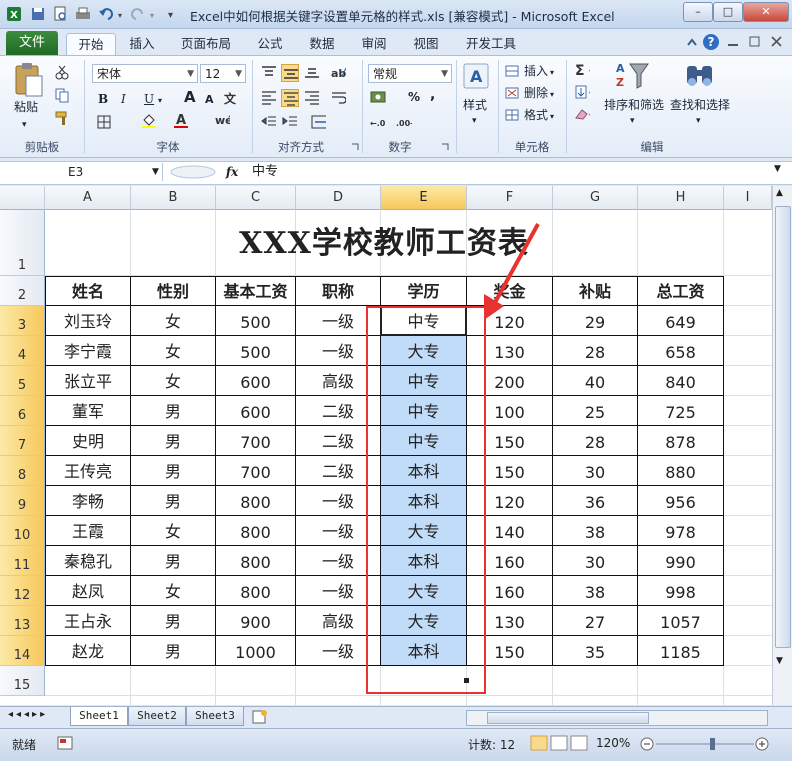 Image resolution: width=792 pixels, height=761 pixels. I want to click on tab-home: 开始, so click(91, 44).